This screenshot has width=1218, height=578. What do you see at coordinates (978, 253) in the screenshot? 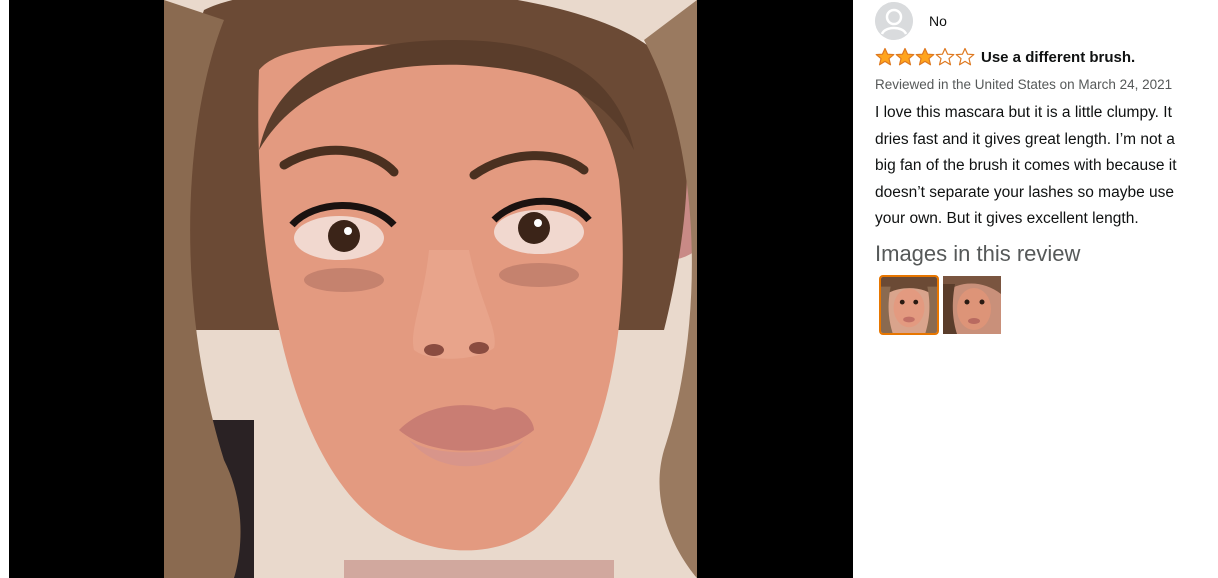
I see `images-in-review-heading: Images in this review` at bounding box center [978, 253].